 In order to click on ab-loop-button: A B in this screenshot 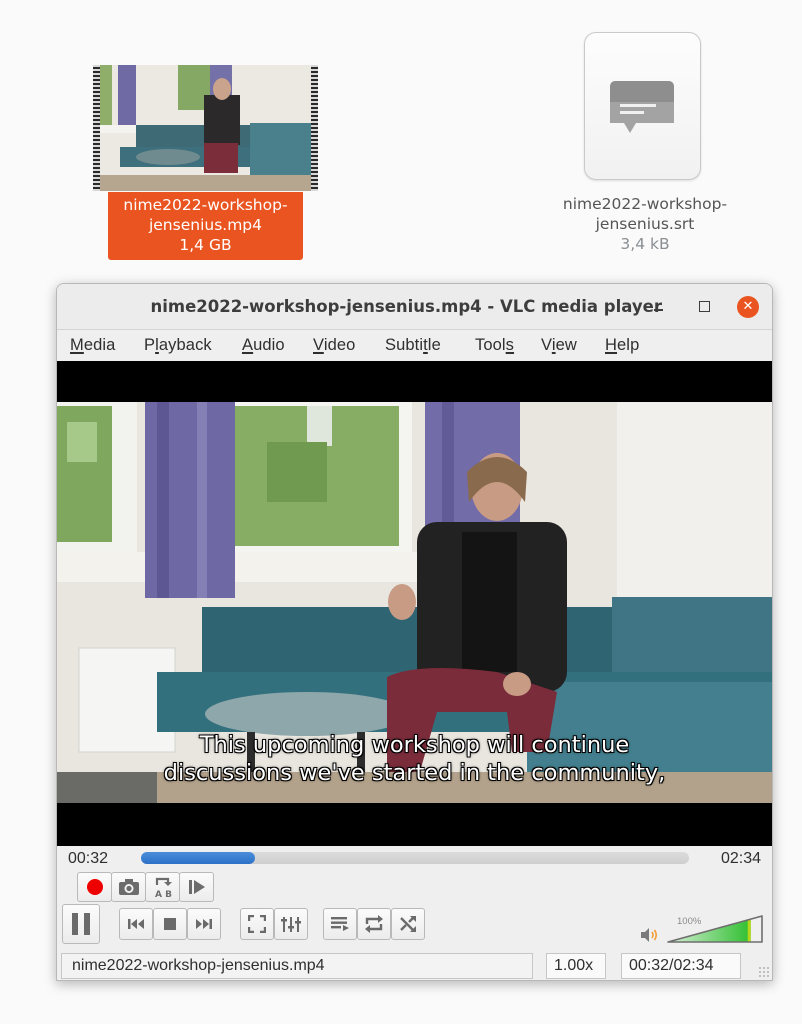, I will do `click(162, 887)`.